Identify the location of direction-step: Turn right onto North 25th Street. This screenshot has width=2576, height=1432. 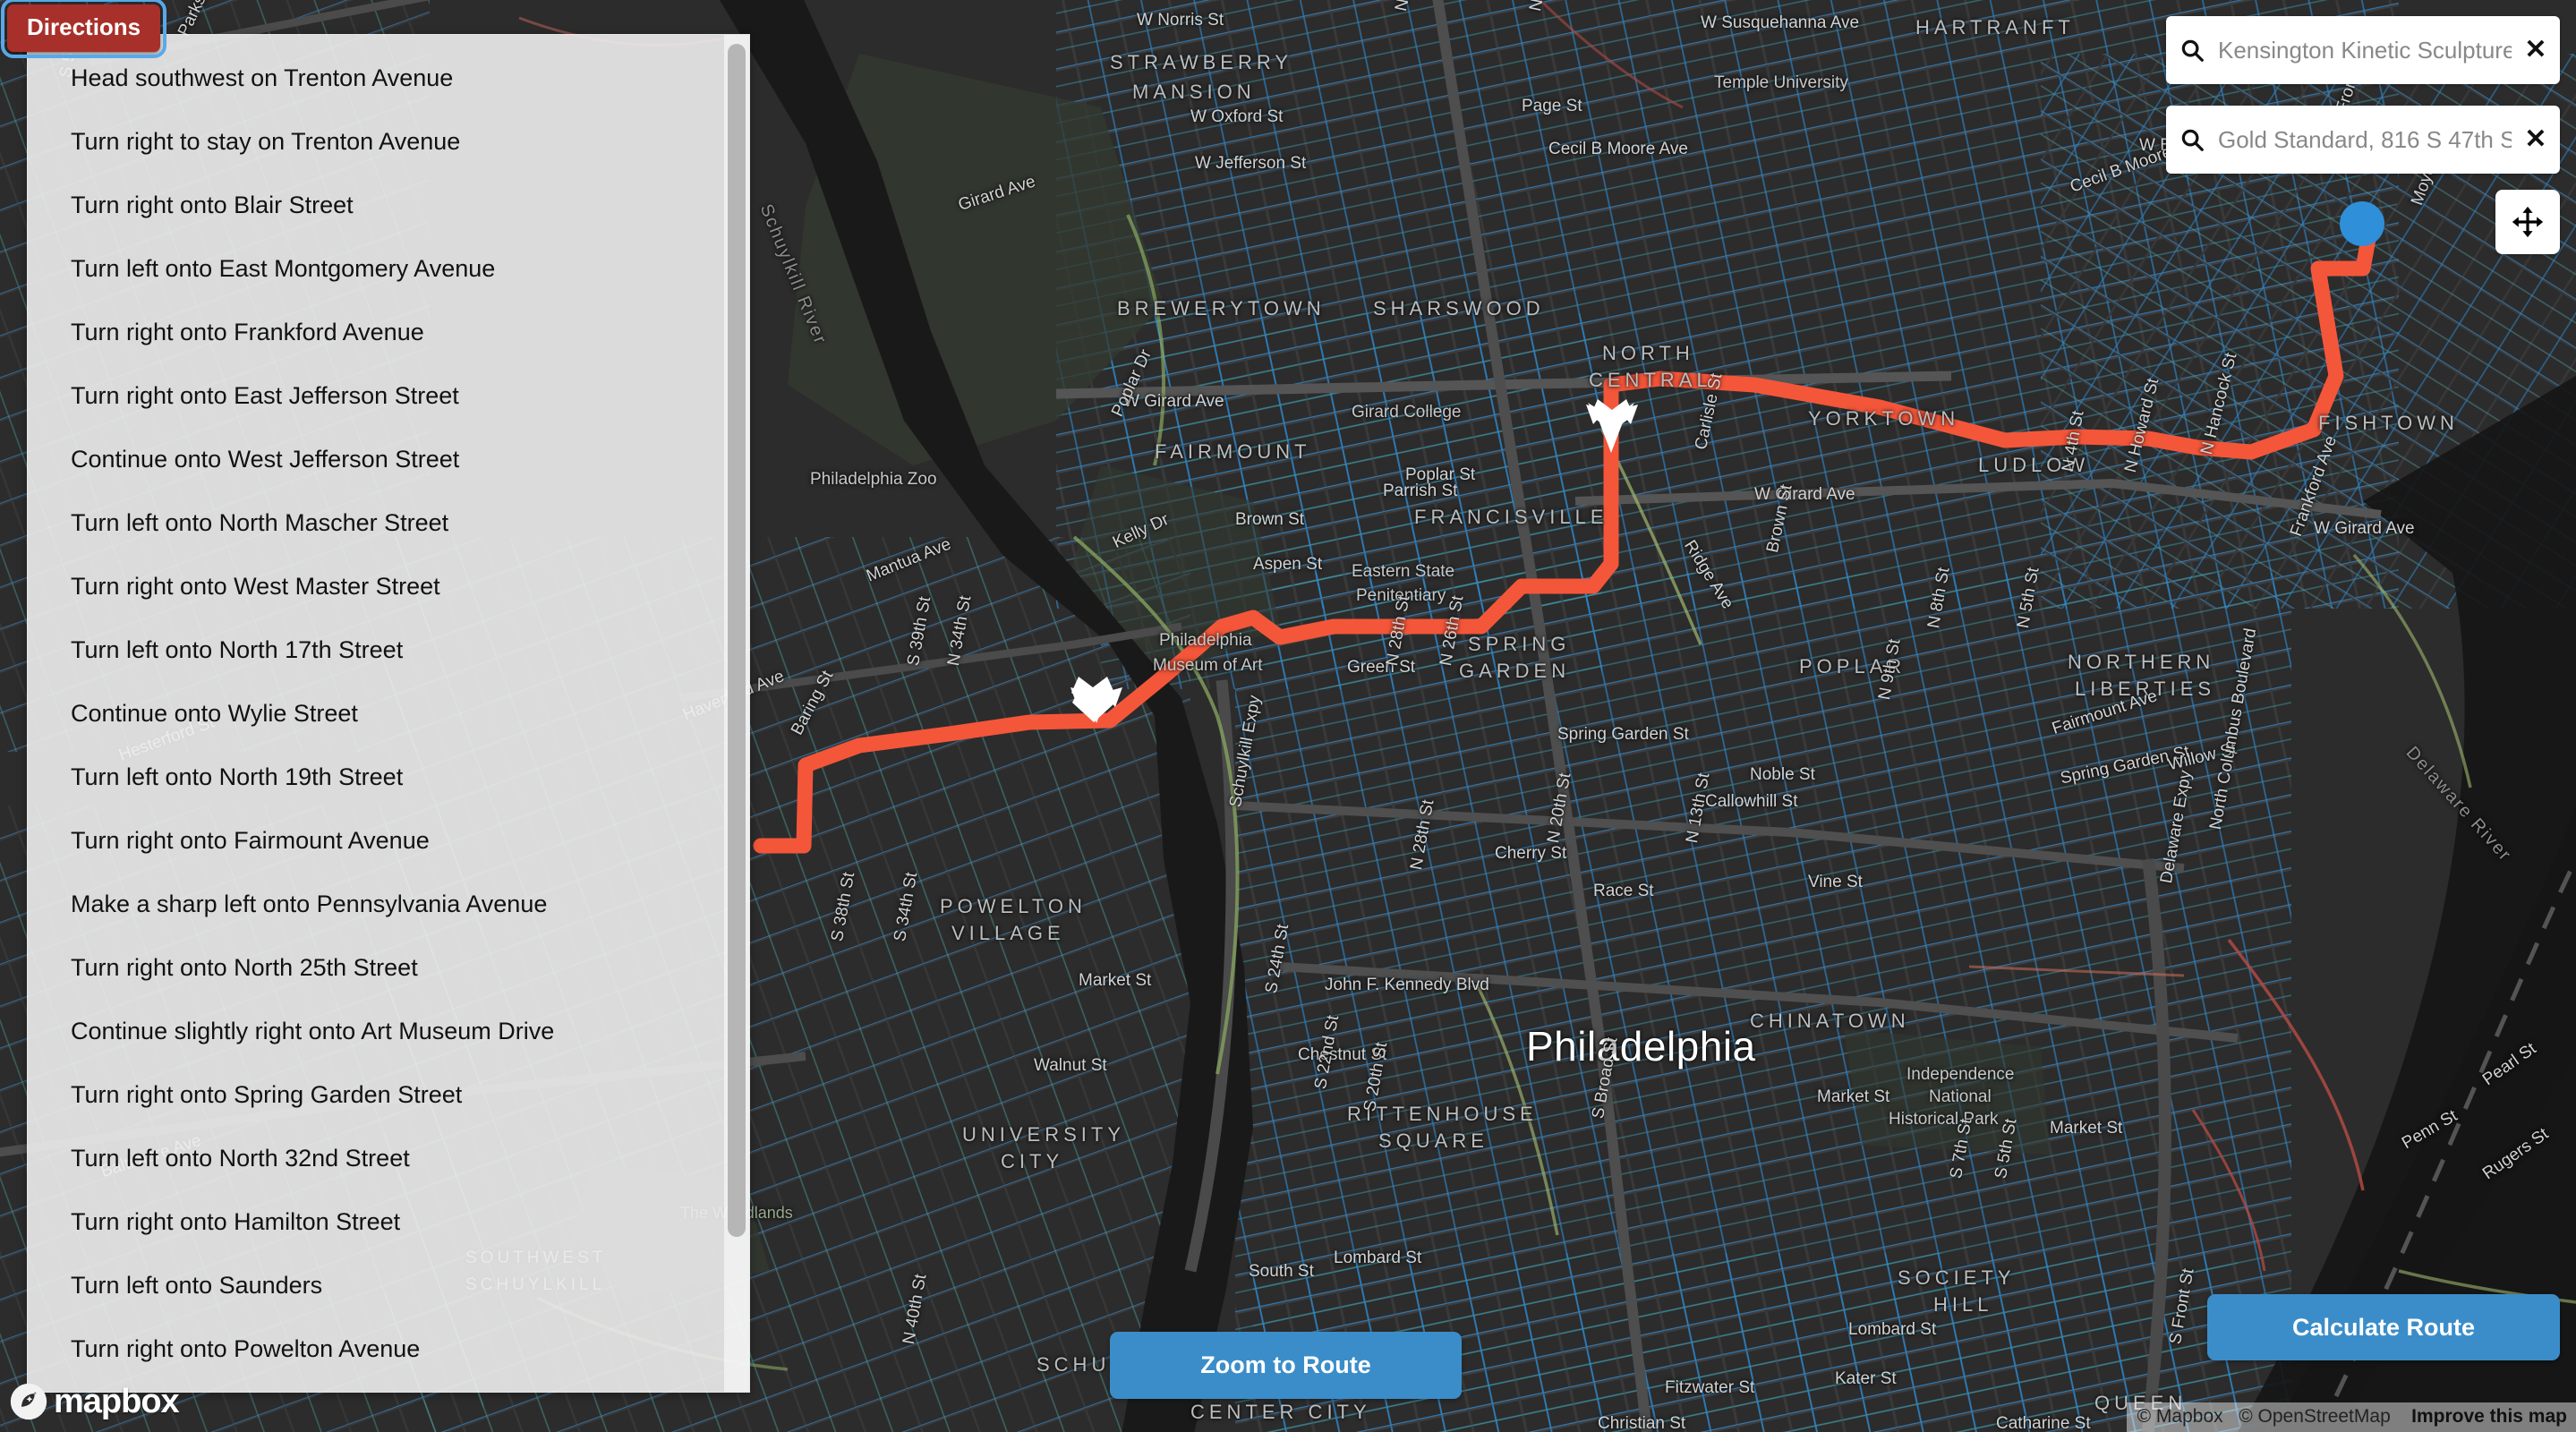
(244, 968).